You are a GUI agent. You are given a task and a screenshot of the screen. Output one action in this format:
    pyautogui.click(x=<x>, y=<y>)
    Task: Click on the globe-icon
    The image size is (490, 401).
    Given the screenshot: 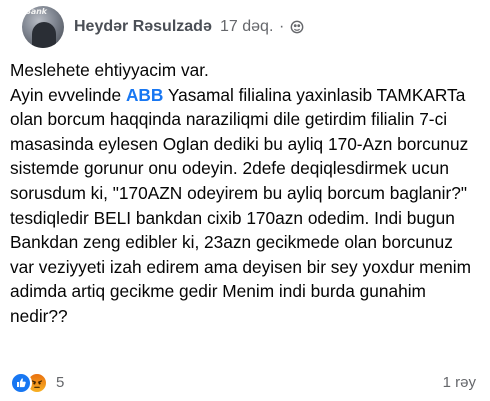 What is the action you would take?
    pyautogui.click(x=297, y=27)
    